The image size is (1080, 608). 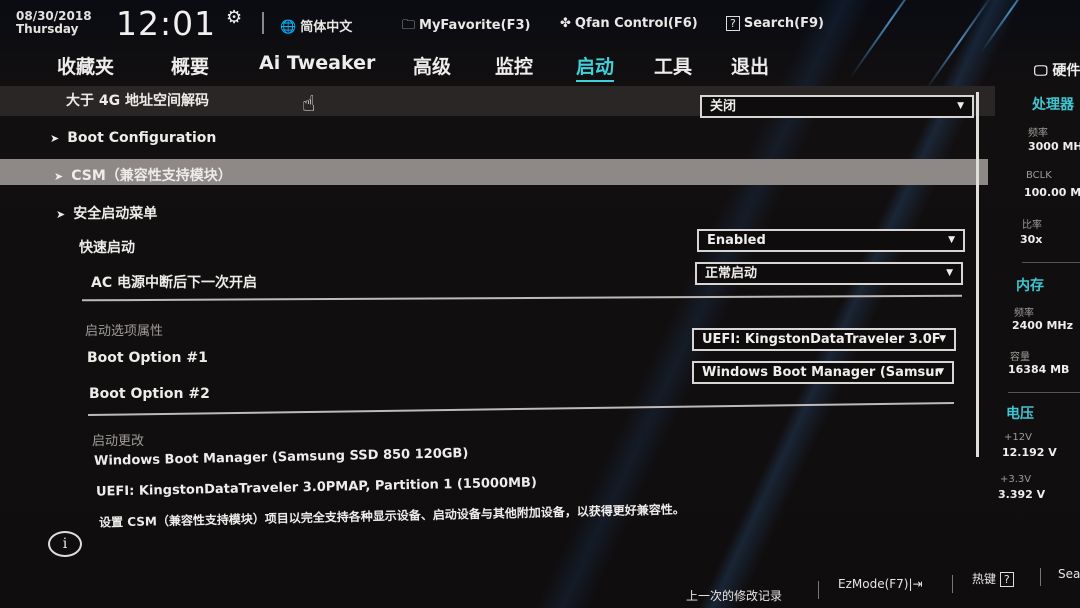 I want to click on folder-icon: 🗀, so click(x=409, y=25).